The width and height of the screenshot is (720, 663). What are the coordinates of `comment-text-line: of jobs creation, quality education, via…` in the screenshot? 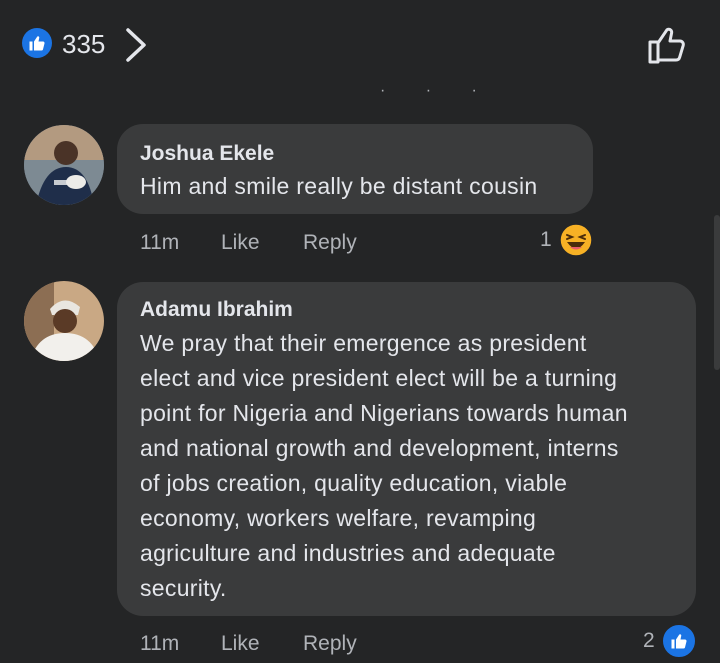 It's located at (354, 483).